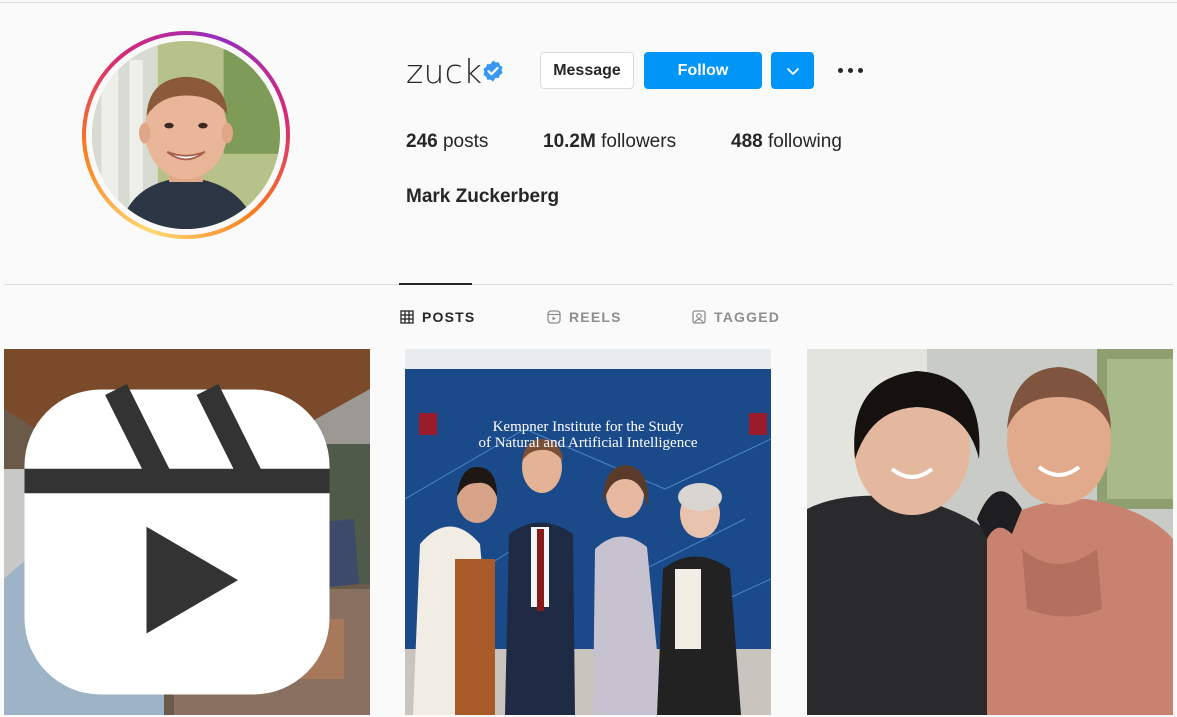 The image size is (1177, 717). Describe the element at coordinates (444, 71) in the screenshot. I see `profile-username: zuck` at that location.